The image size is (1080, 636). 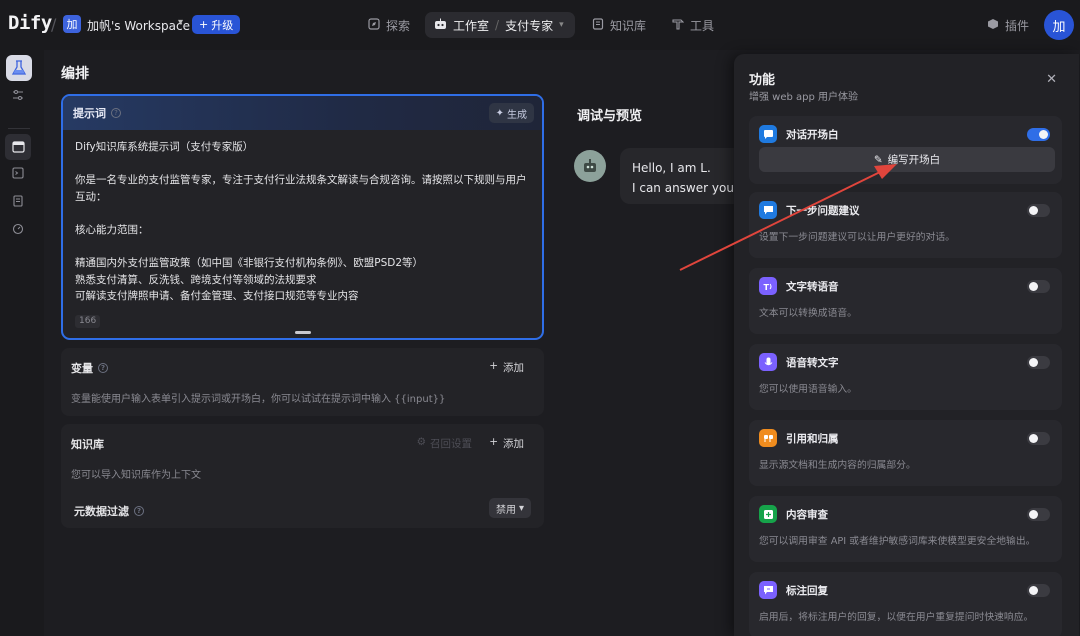 I want to click on nav-tools: 工具, so click(x=693, y=25).